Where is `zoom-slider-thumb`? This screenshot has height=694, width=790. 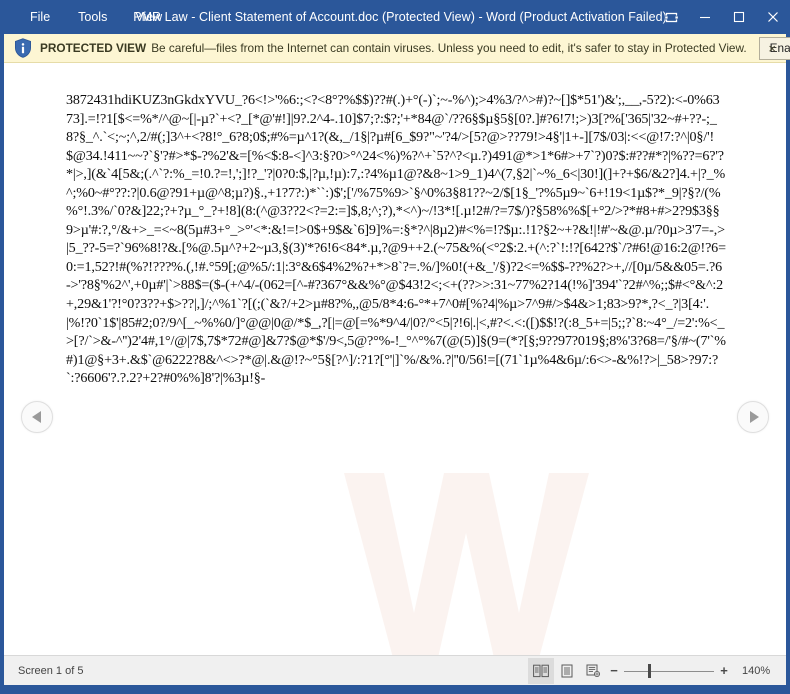
zoom-slider-thumb is located at coordinates (649, 670).